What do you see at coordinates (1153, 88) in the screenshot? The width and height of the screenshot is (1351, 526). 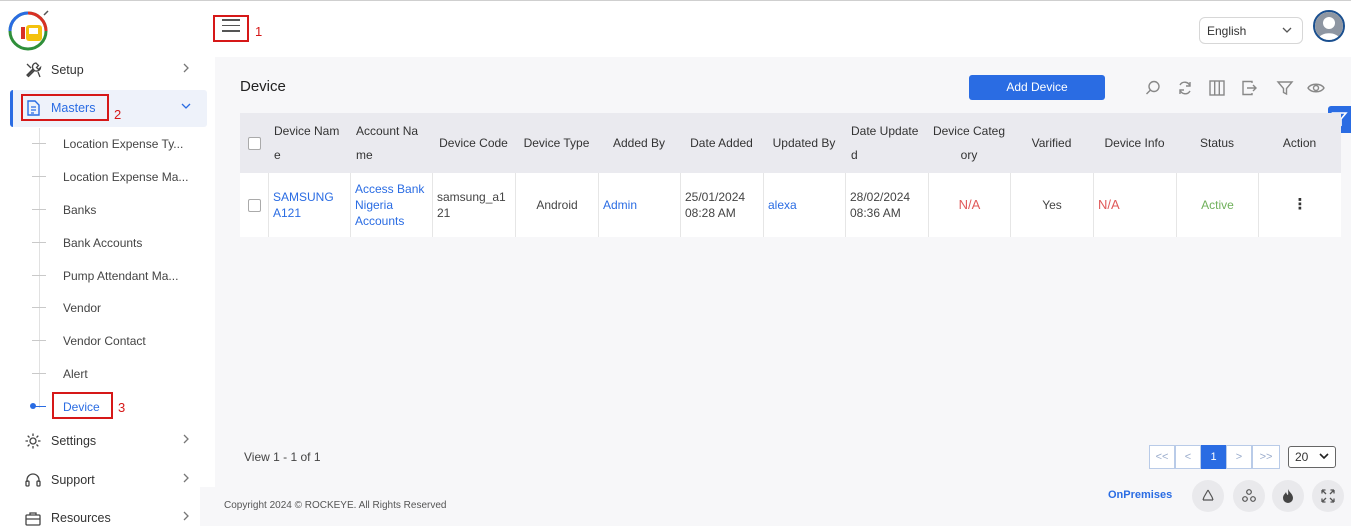 I see `search-icon` at bounding box center [1153, 88].